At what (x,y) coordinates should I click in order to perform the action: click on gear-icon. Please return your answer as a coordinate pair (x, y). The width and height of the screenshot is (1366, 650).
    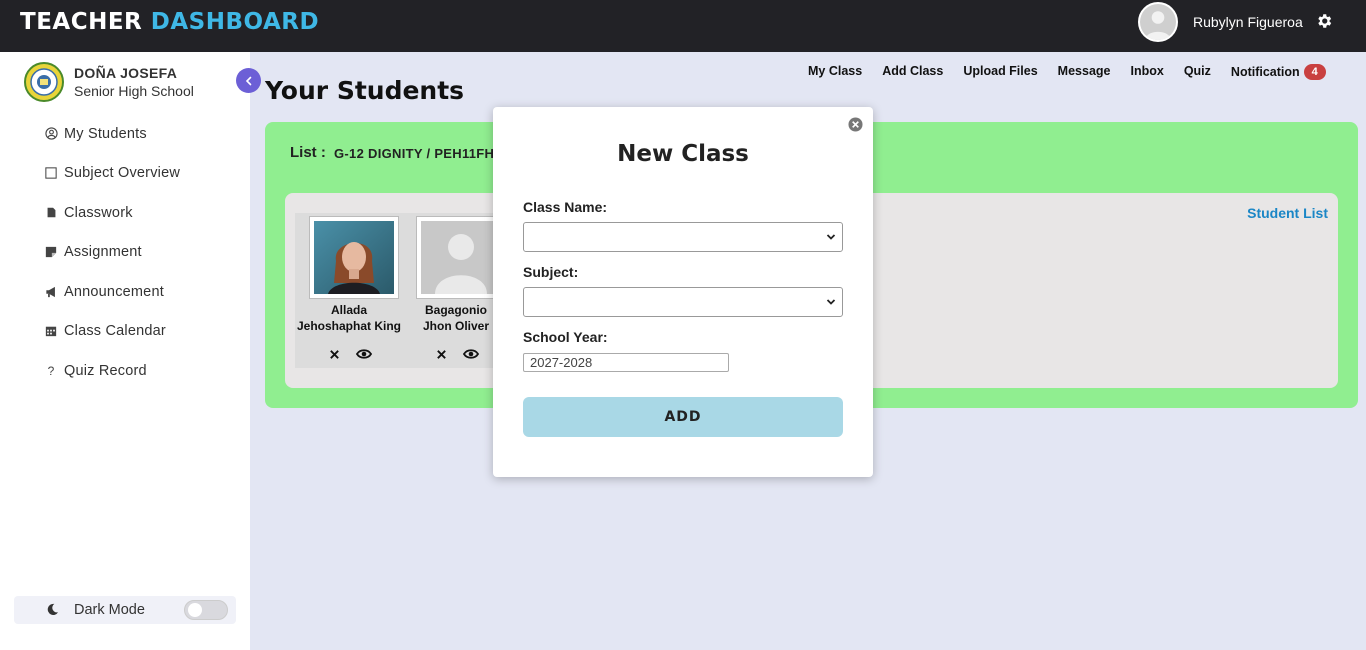
    Looking at the image, I should click on (1324, 21).